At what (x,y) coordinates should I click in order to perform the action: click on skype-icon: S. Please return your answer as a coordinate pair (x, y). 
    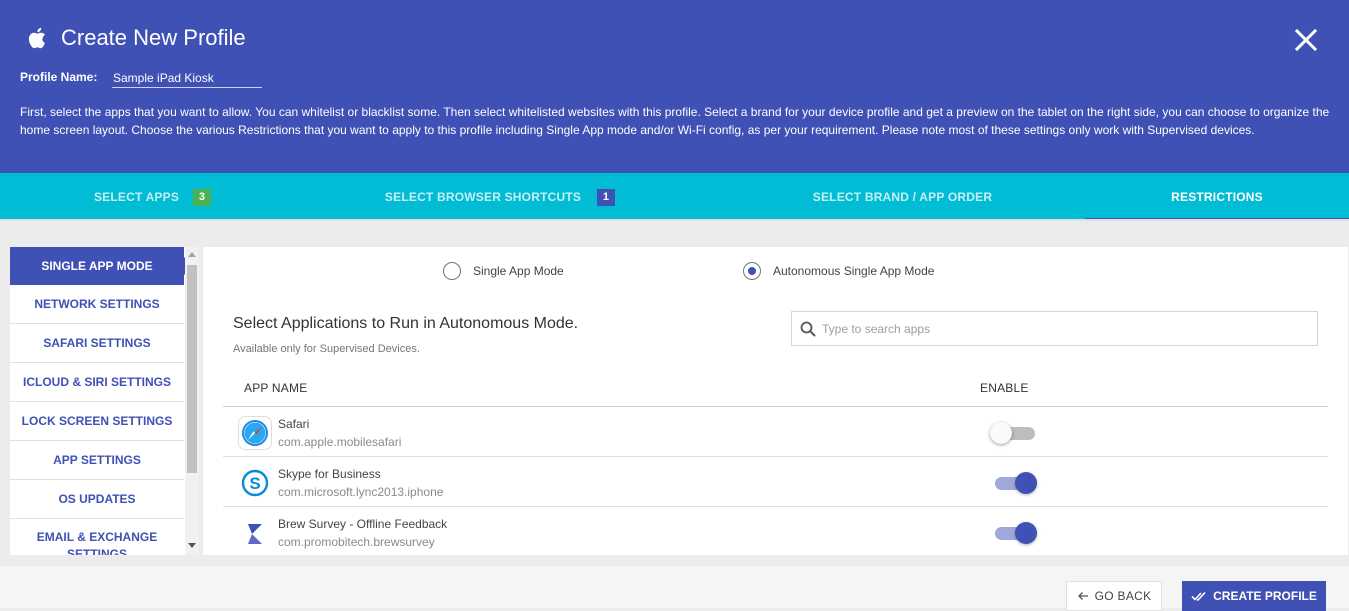
    Looking at the image, I should click on (255, 483).